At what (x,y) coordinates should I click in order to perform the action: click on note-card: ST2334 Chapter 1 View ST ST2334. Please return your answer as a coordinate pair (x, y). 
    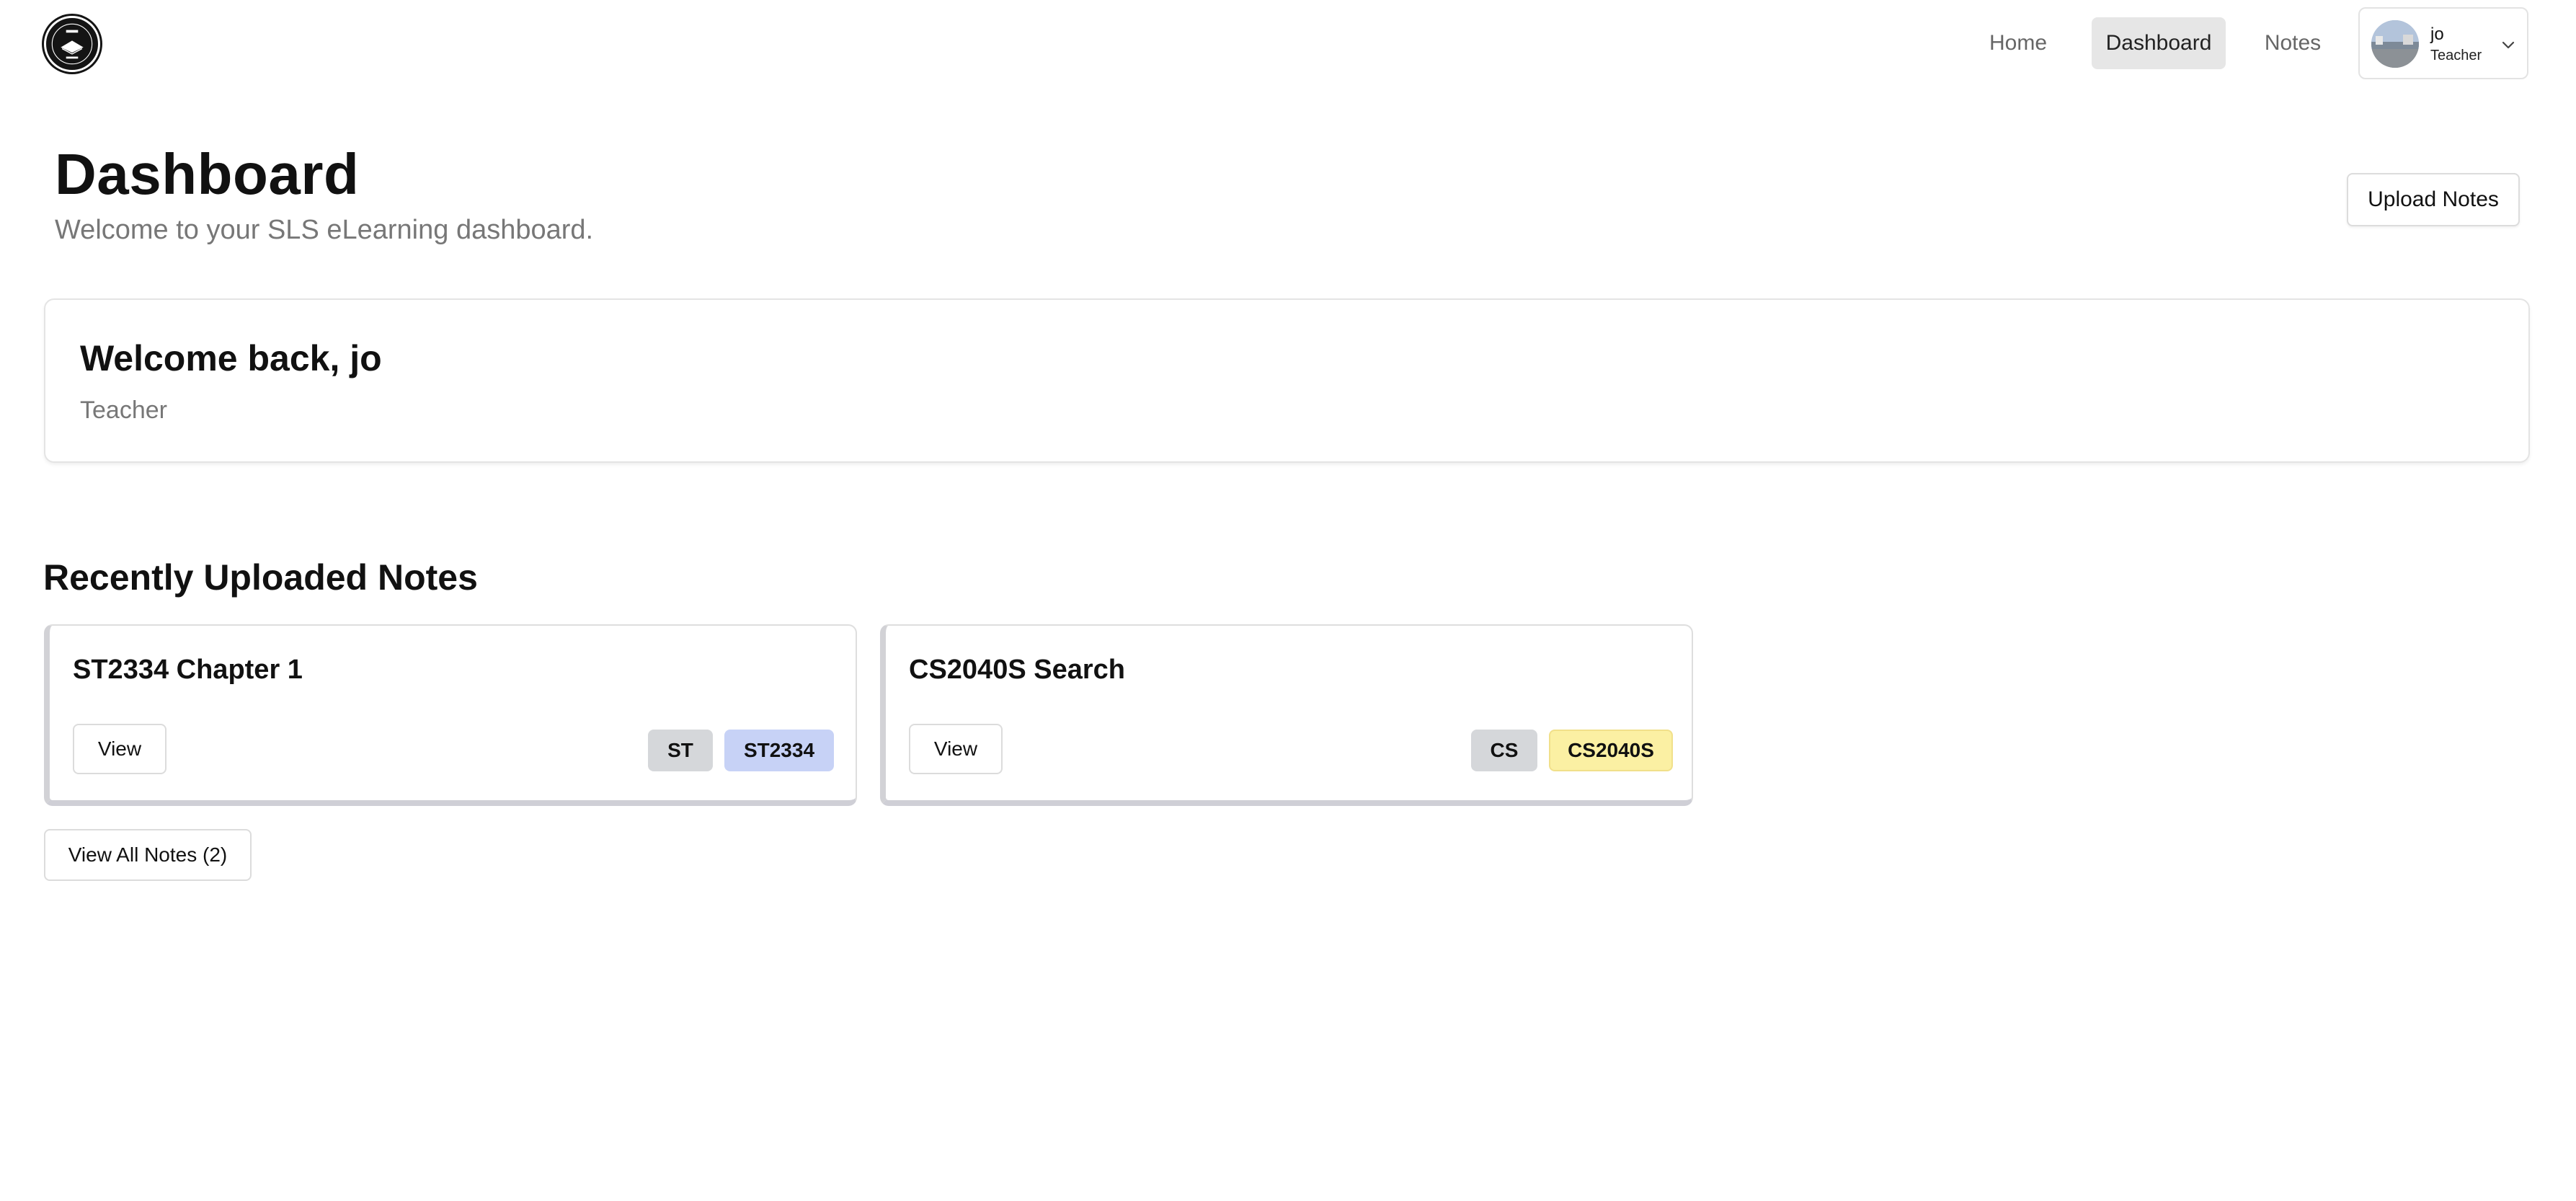
    Looking at the image, I should click on (451, 715).